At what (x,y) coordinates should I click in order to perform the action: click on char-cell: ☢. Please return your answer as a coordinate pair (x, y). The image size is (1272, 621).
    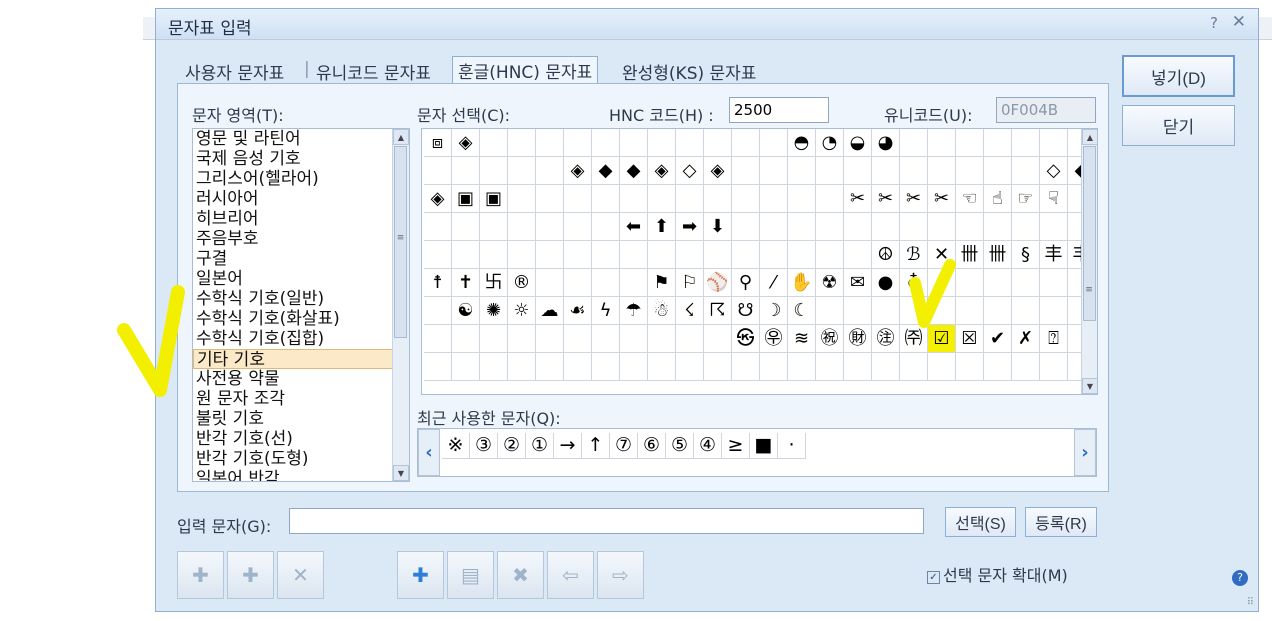
    Looking at the image, I should click on (830, 283).